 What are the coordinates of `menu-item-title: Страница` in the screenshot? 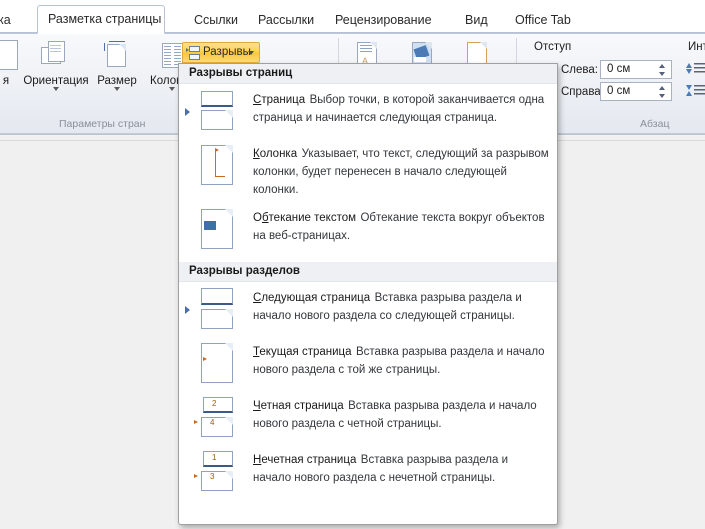 It's located at (279, 100).